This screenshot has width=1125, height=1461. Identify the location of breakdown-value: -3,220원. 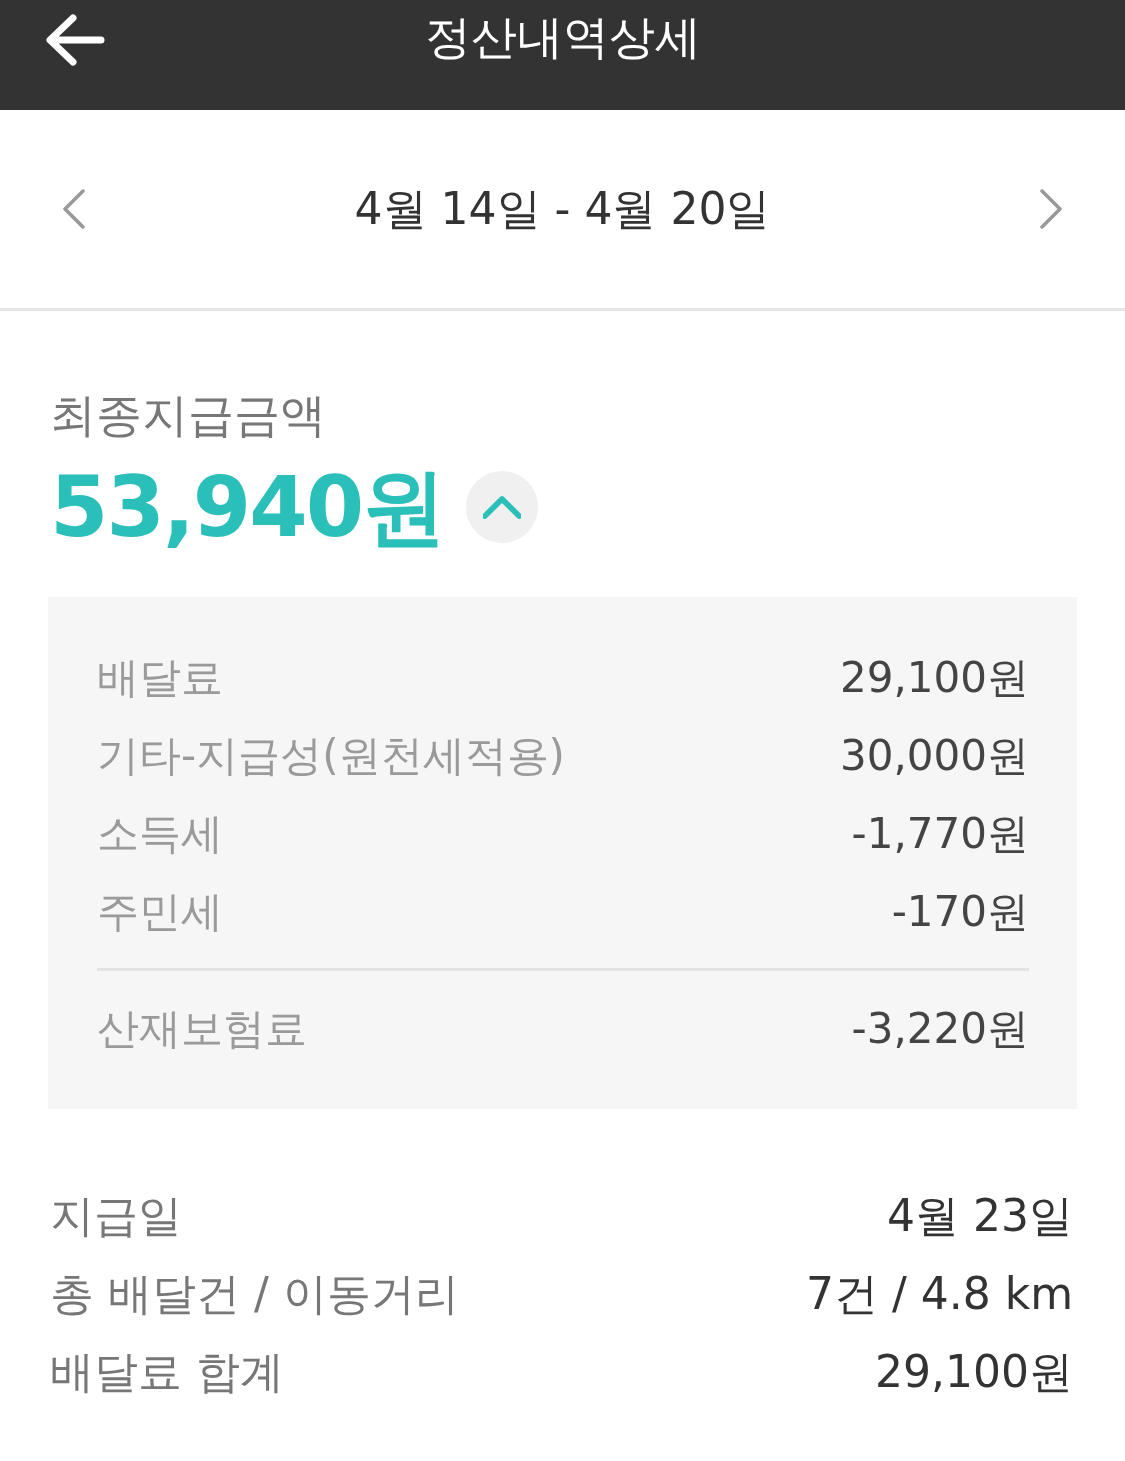
(940, 1029).